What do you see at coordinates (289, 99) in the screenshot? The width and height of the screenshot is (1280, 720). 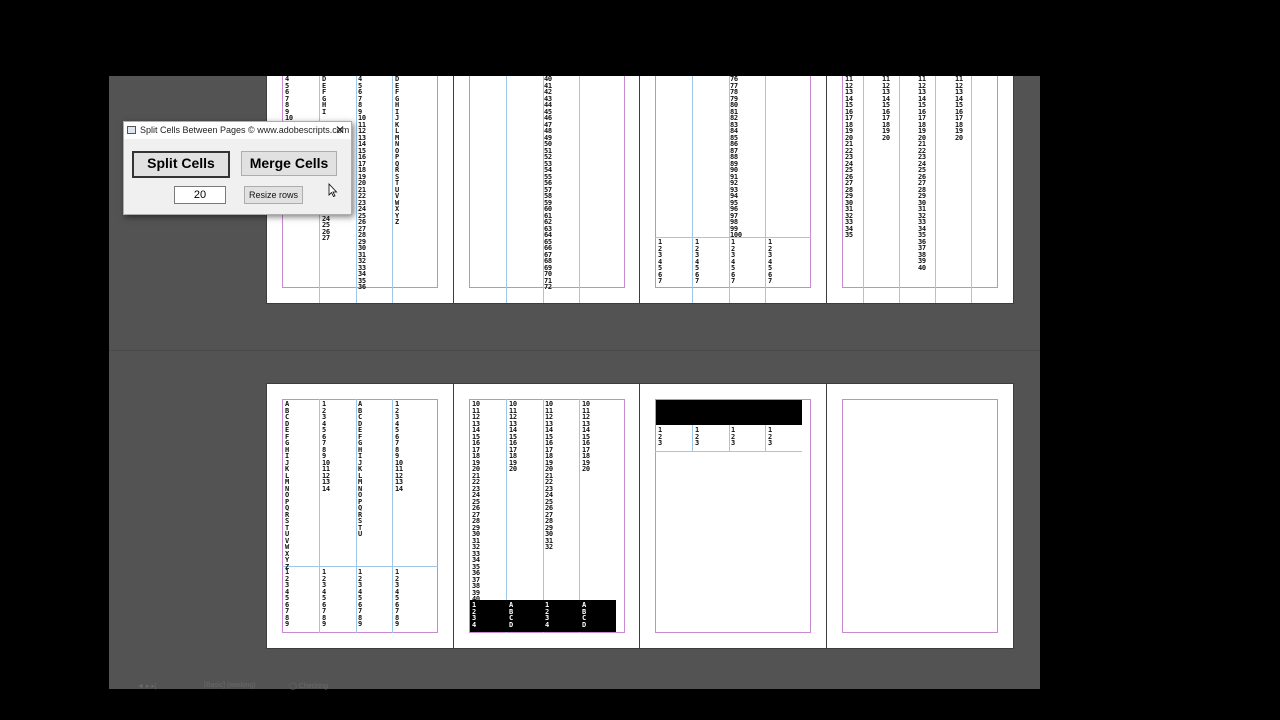 I see `table-cell-text: 4 5 6 7 8 9 10` at bounding box center [289, 99].